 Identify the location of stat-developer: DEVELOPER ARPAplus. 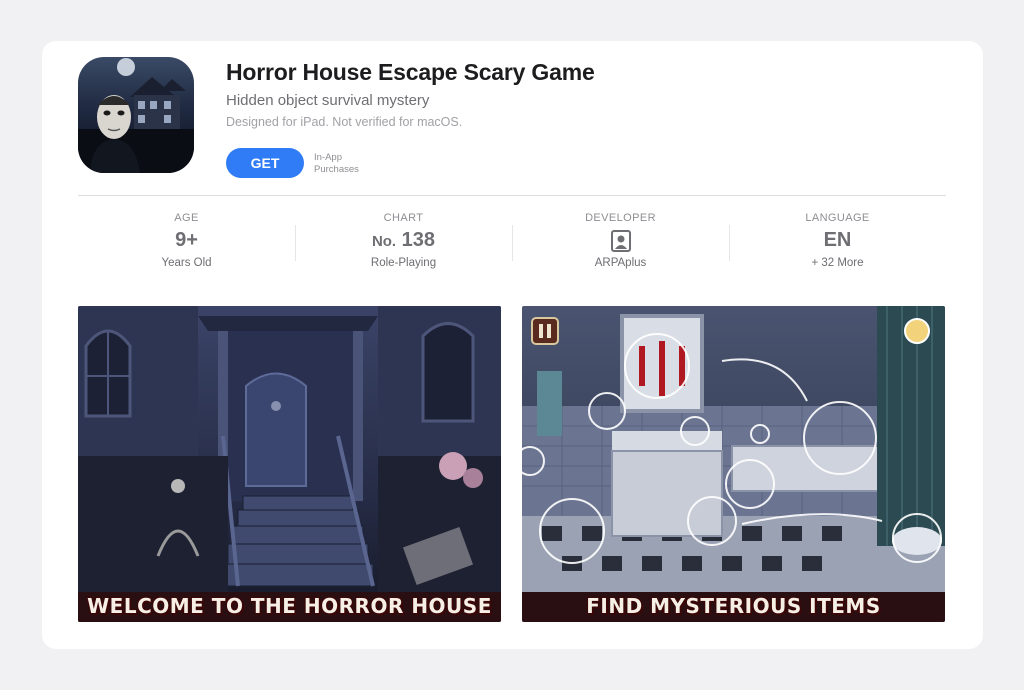
(620, 242).